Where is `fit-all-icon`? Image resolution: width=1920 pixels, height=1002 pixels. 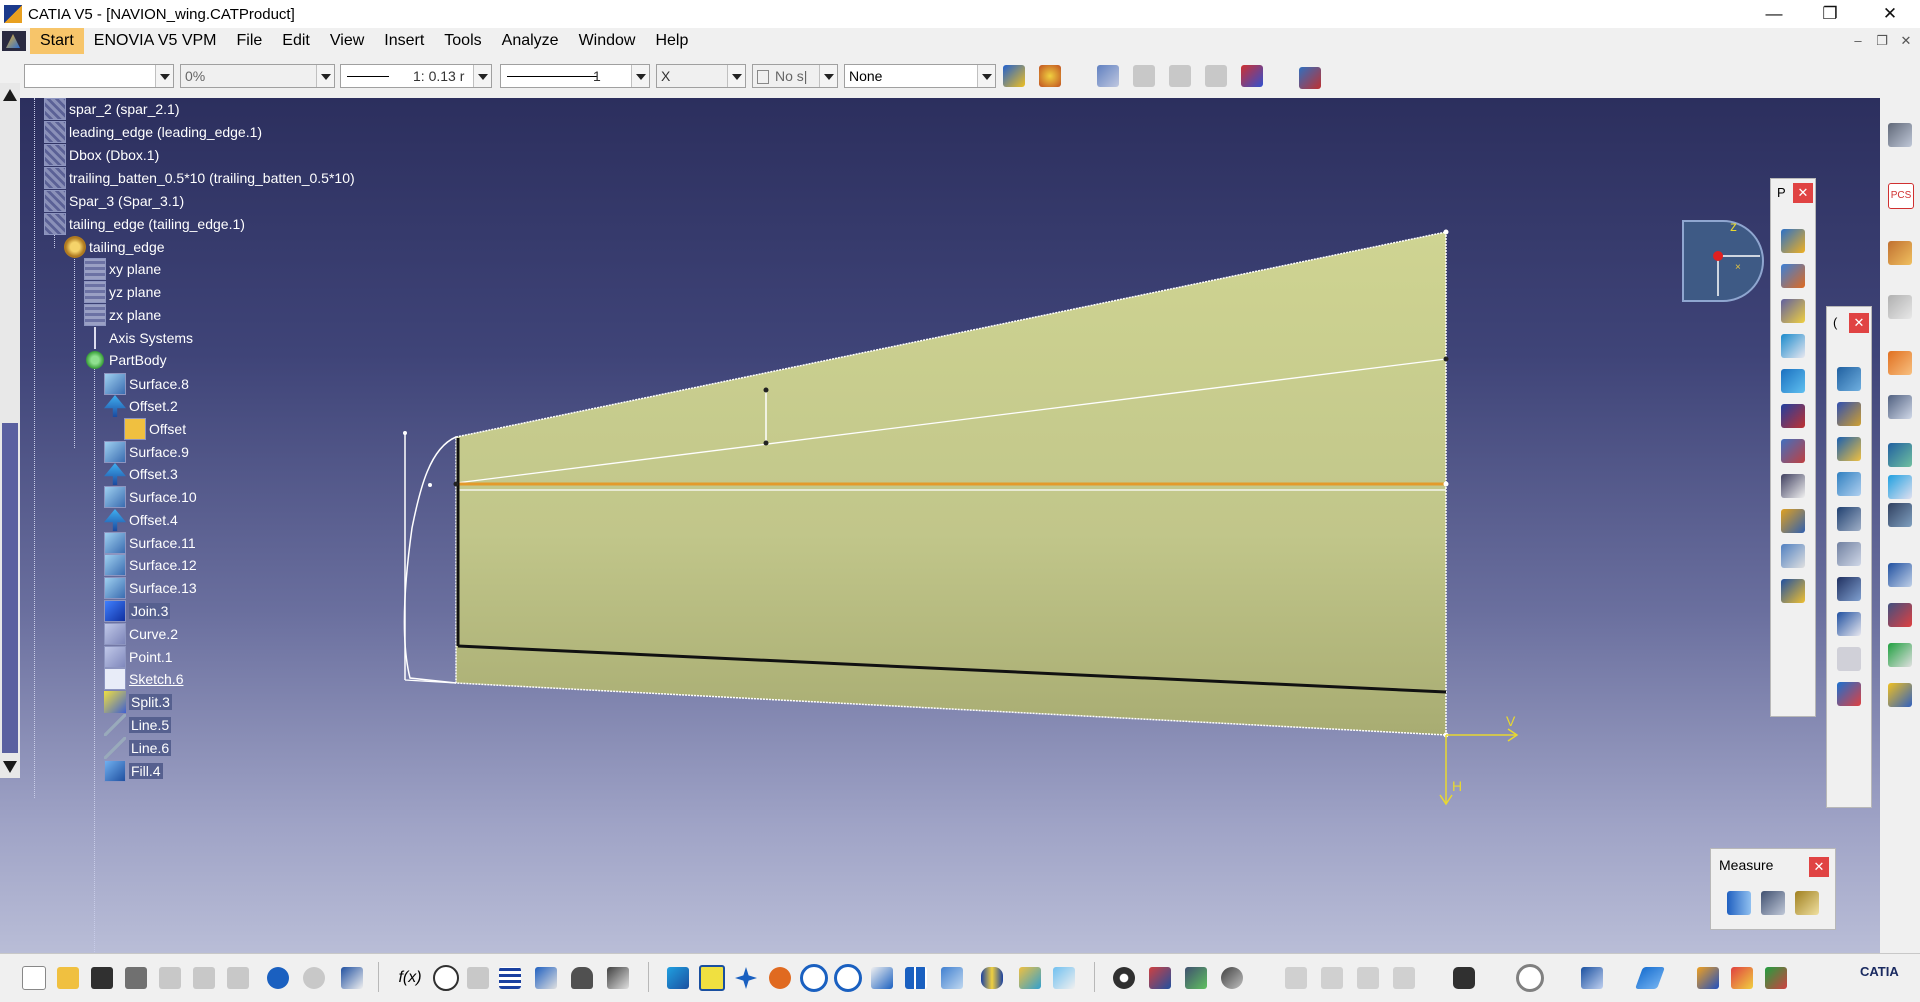 fit-all-icon is located at coordinates (712, 978).